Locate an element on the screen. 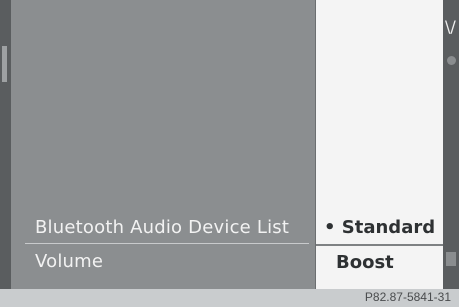 This screenshot has height=307, width=459. left-scroll-thumb is located at coordinates (4, 64).